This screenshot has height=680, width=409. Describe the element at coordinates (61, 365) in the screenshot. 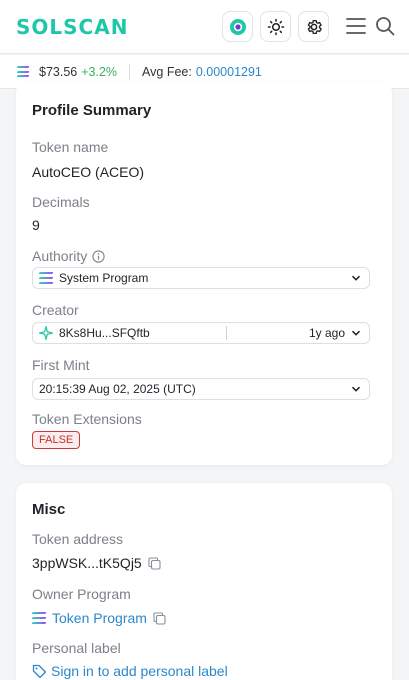

I see `first-mint-label: First Mint` at that location.